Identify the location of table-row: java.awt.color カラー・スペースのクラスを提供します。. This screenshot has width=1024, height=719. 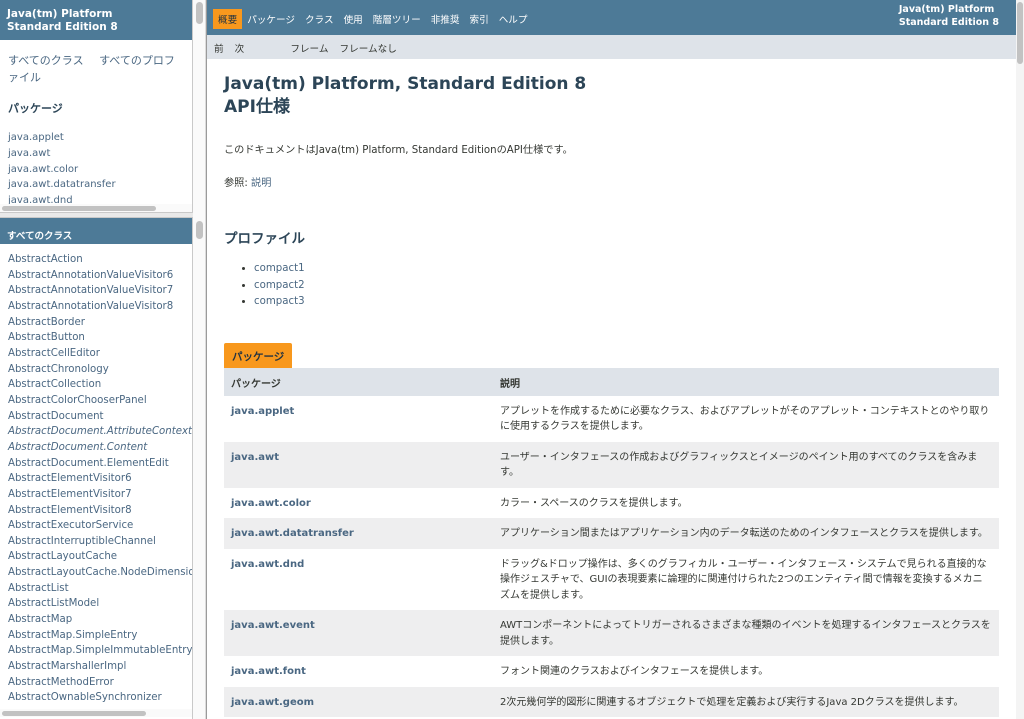
(611, 503).